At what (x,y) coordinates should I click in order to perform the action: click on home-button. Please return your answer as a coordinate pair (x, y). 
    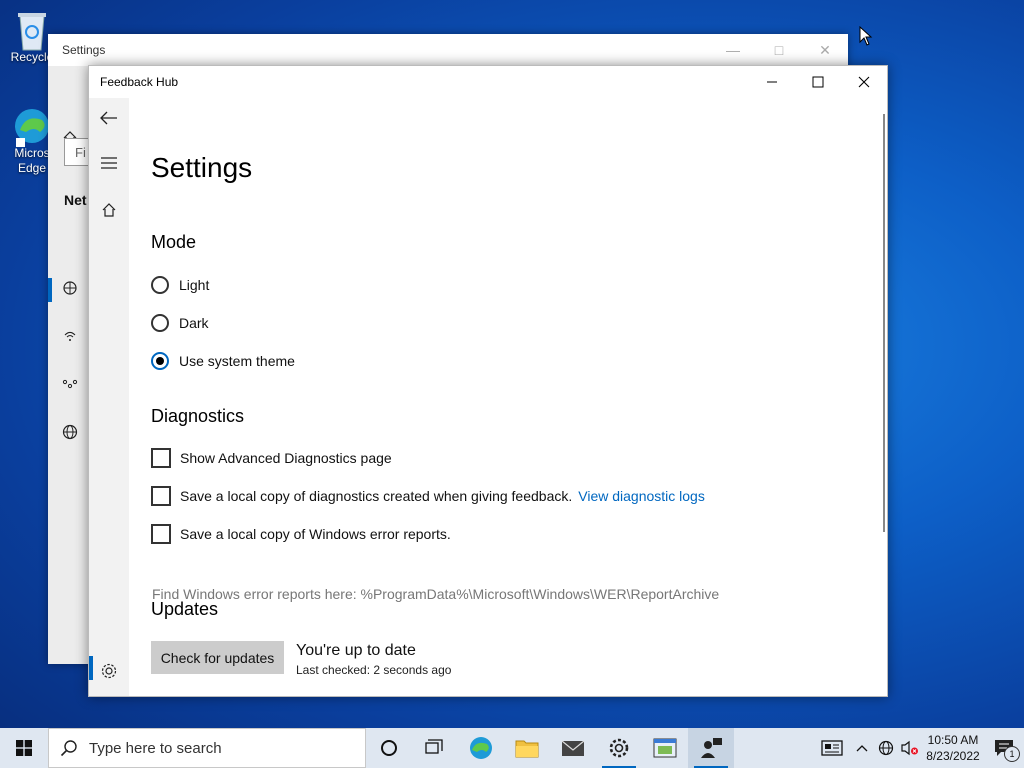
    Looking at the image, I should click on (109, 210).